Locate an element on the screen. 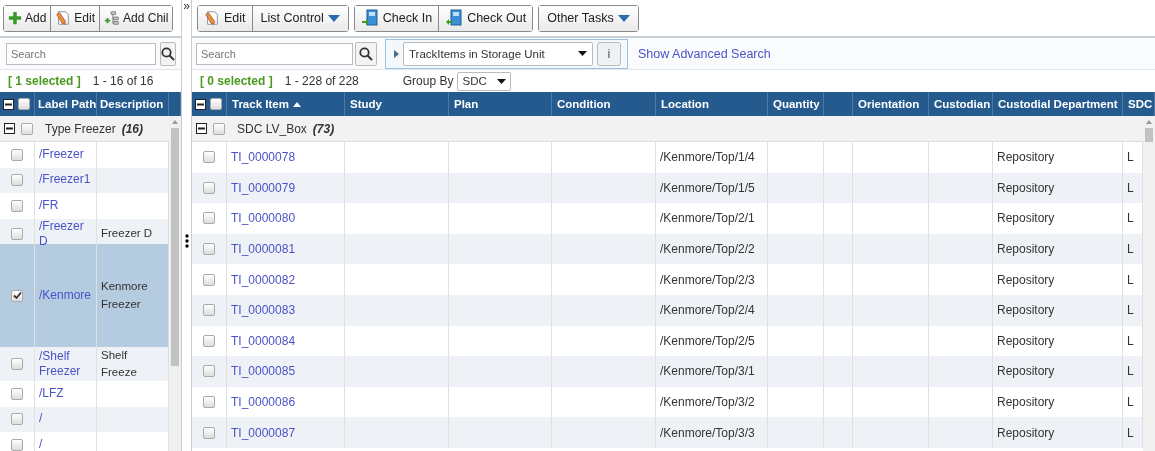  column-header: Orientation is located at coordinates (889, 104).